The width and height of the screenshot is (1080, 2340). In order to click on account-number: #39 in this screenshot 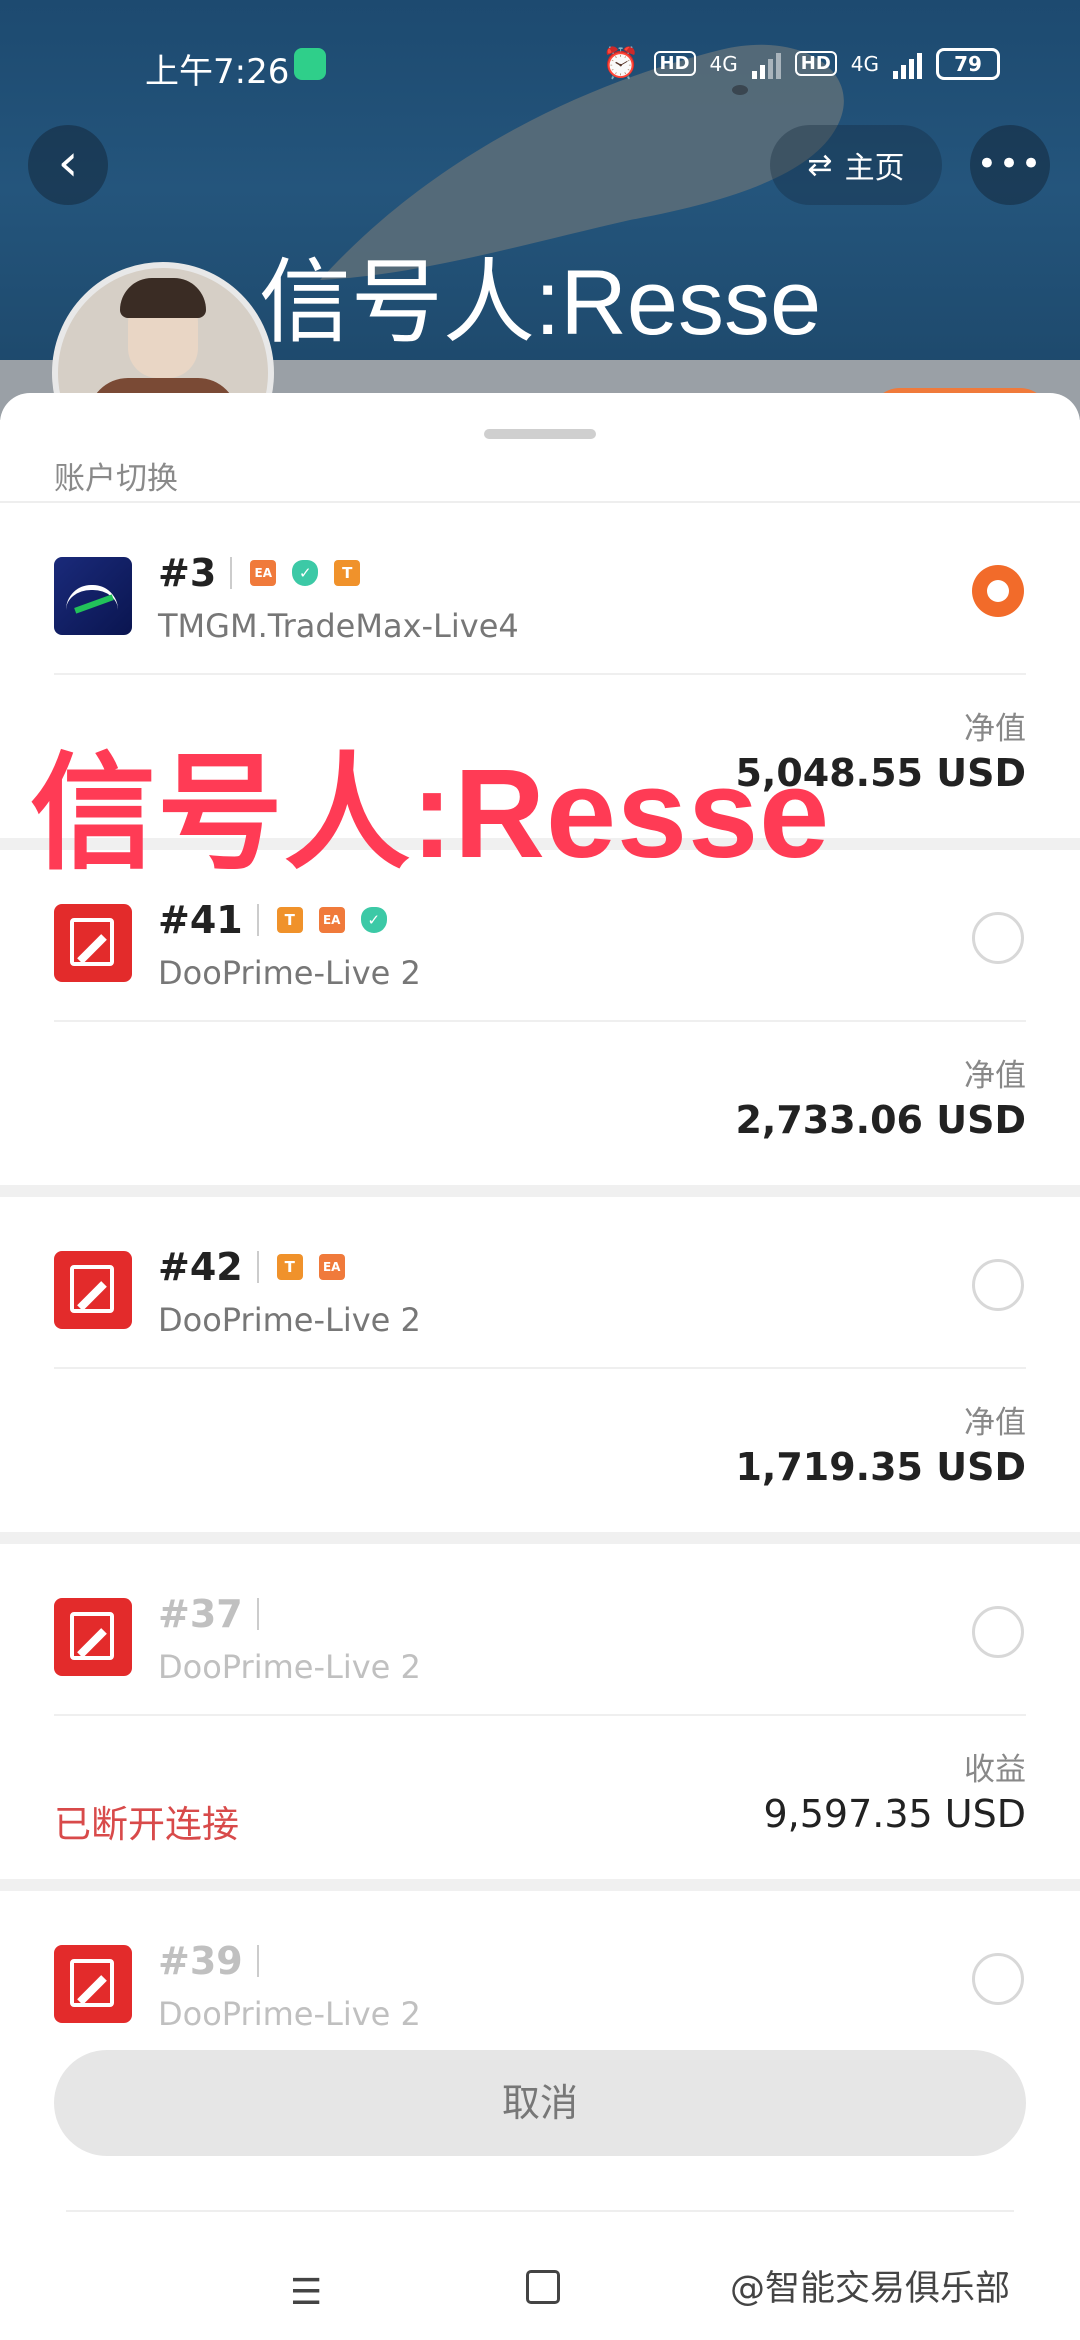, I will do `click(200, 1961)`.